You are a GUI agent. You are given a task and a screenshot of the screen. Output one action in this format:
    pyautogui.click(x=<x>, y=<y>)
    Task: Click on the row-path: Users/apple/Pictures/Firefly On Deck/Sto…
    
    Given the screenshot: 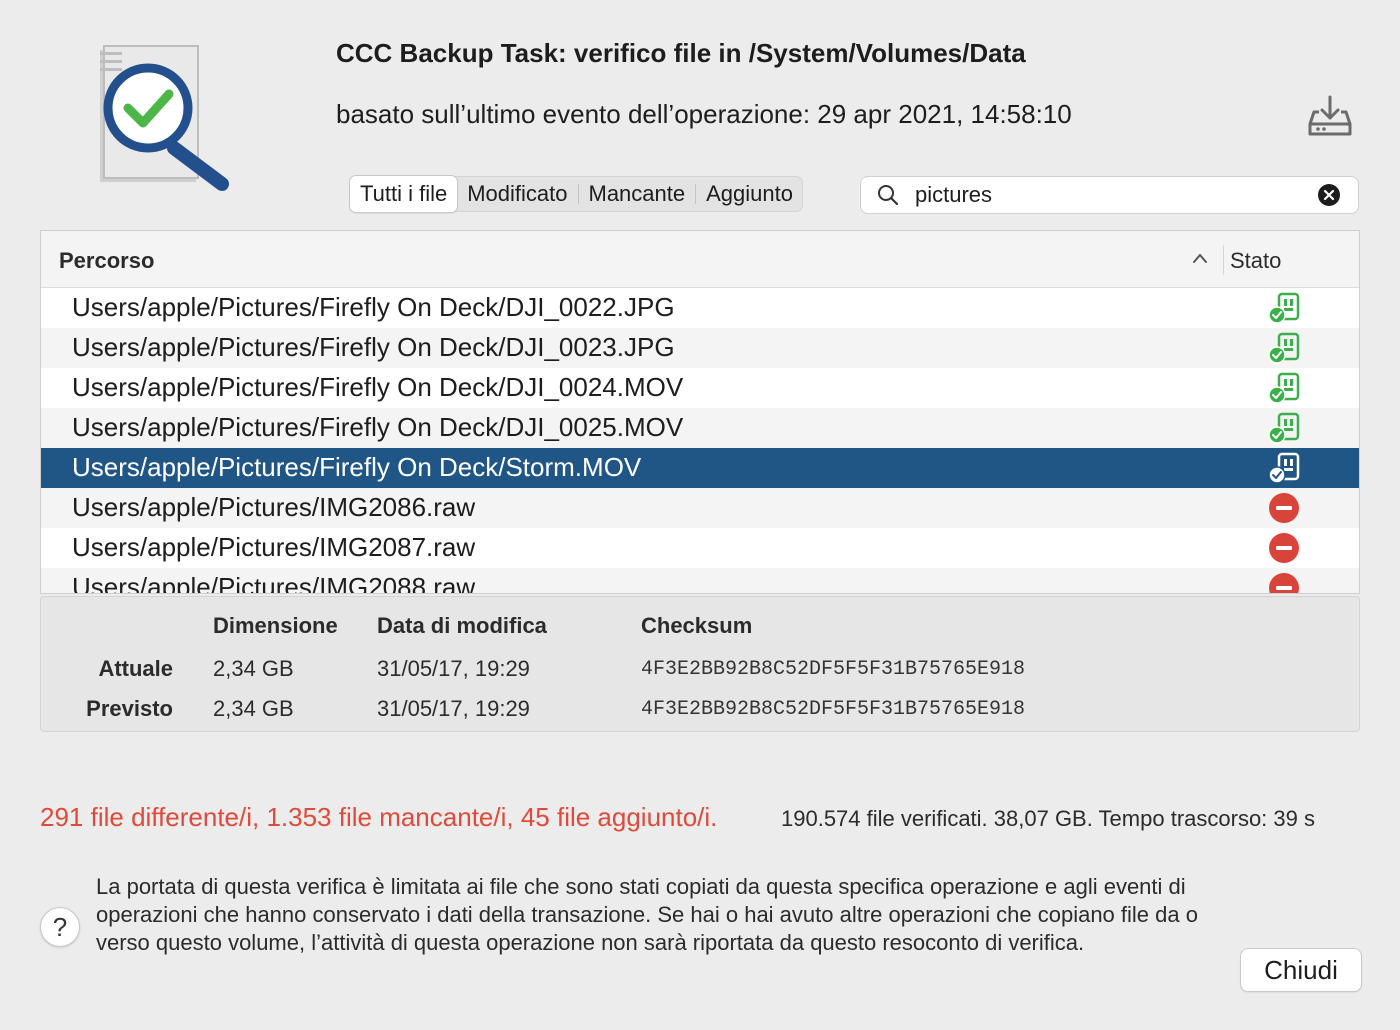 What is the action you would take?
    pyautogui.click(x=357, y=467)
    